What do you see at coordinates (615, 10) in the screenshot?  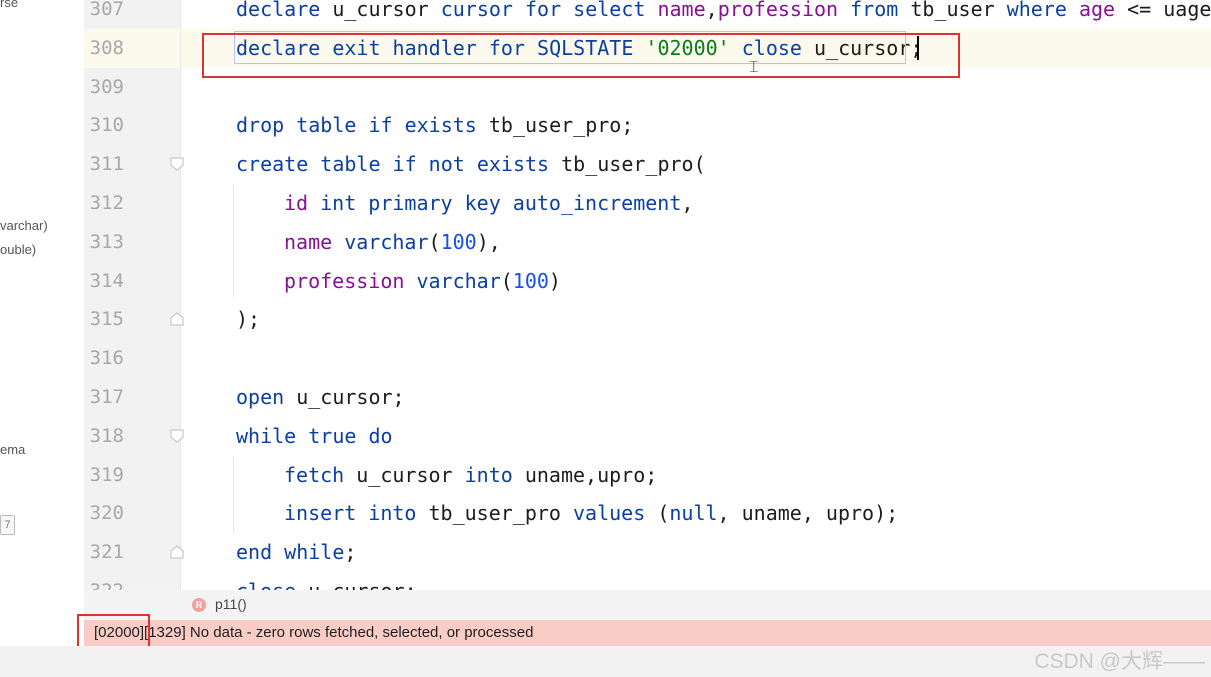 I see `code-token: select` at bounding box center [615, 10].